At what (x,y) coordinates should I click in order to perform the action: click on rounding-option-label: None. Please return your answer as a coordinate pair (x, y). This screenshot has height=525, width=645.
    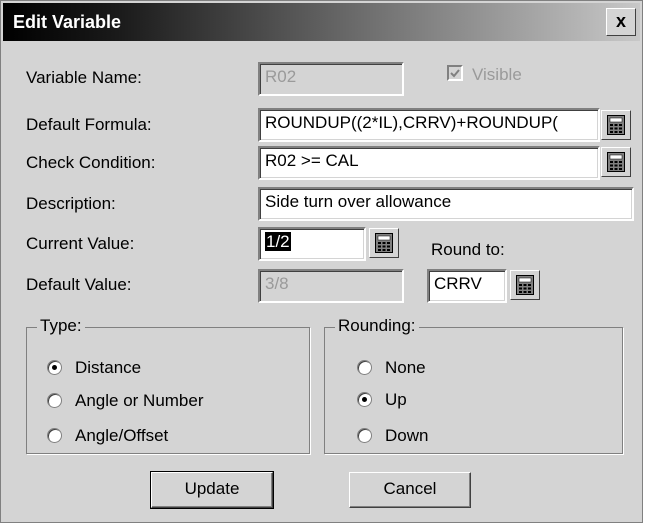
    Looking at the image, I should click on (405, 367).